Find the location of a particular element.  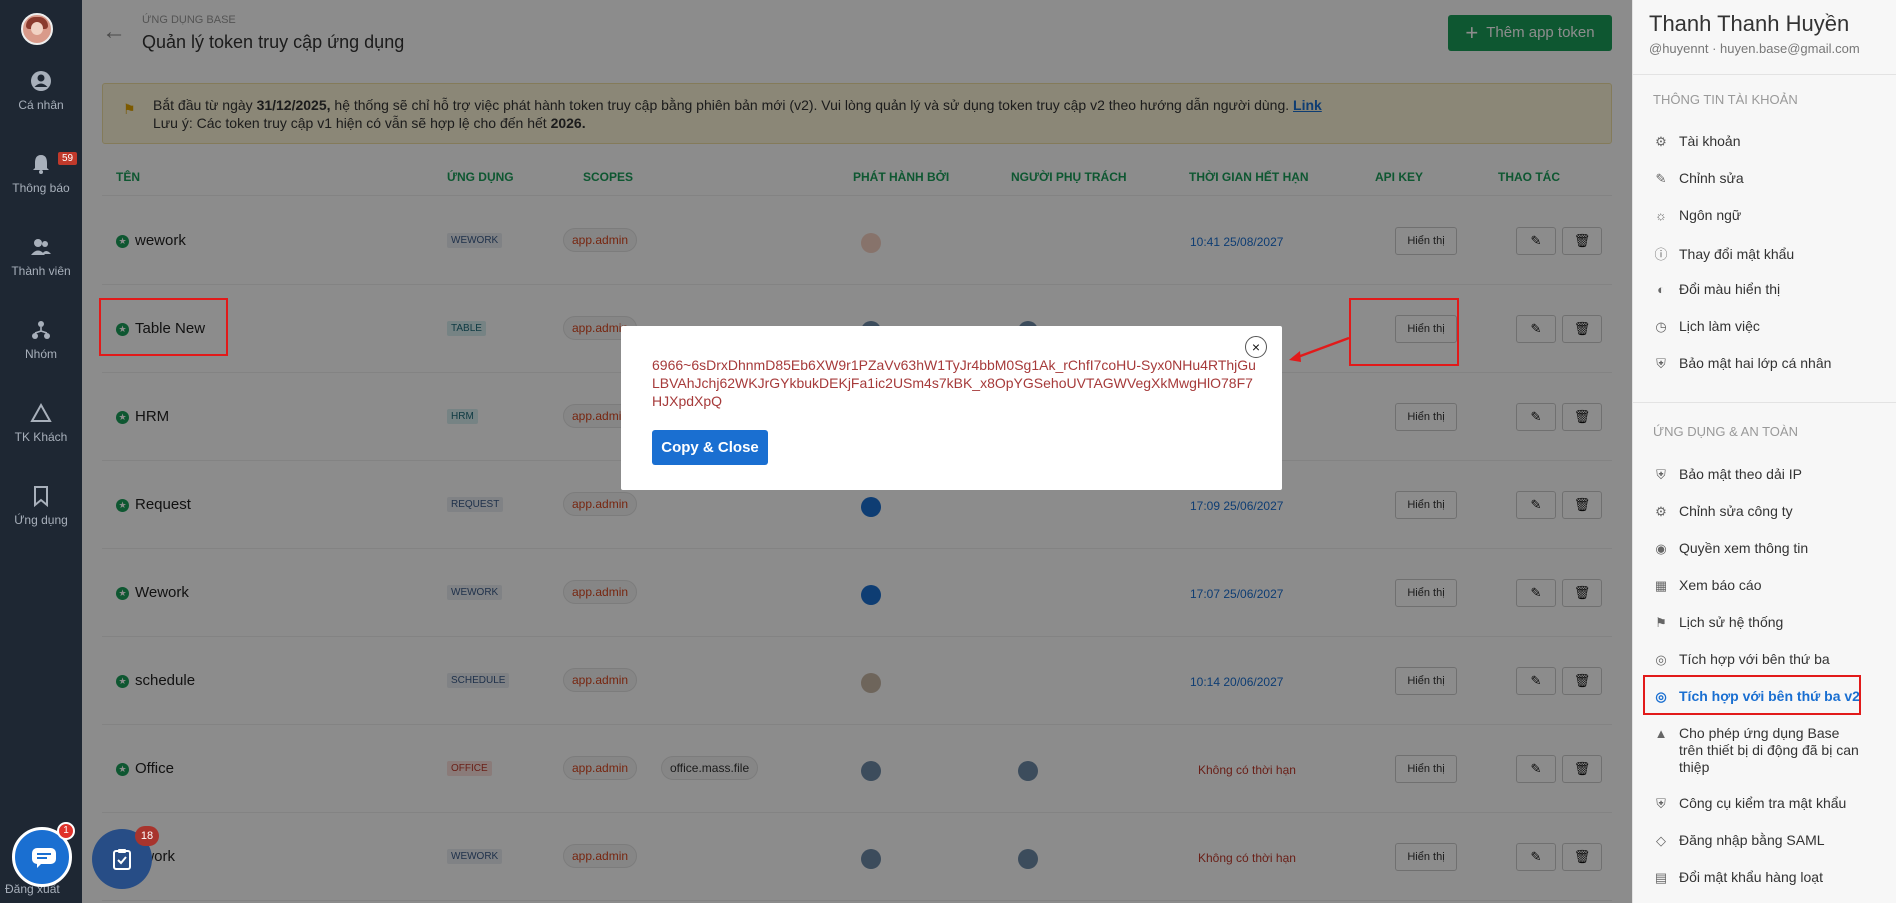

close-icon: × is located at coordinates (1256, 347).